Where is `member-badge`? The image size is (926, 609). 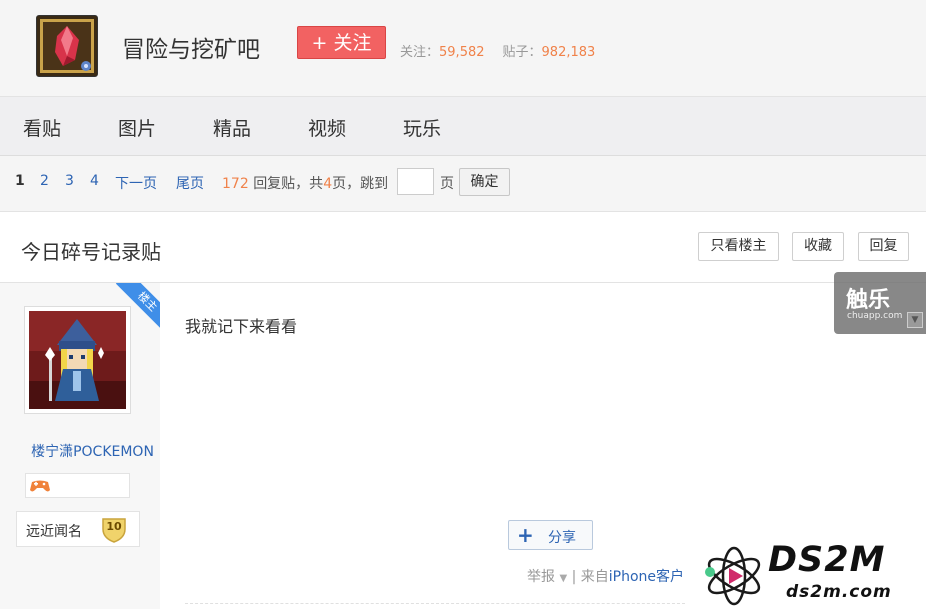
member-badge is located at coordinates (77, 485).